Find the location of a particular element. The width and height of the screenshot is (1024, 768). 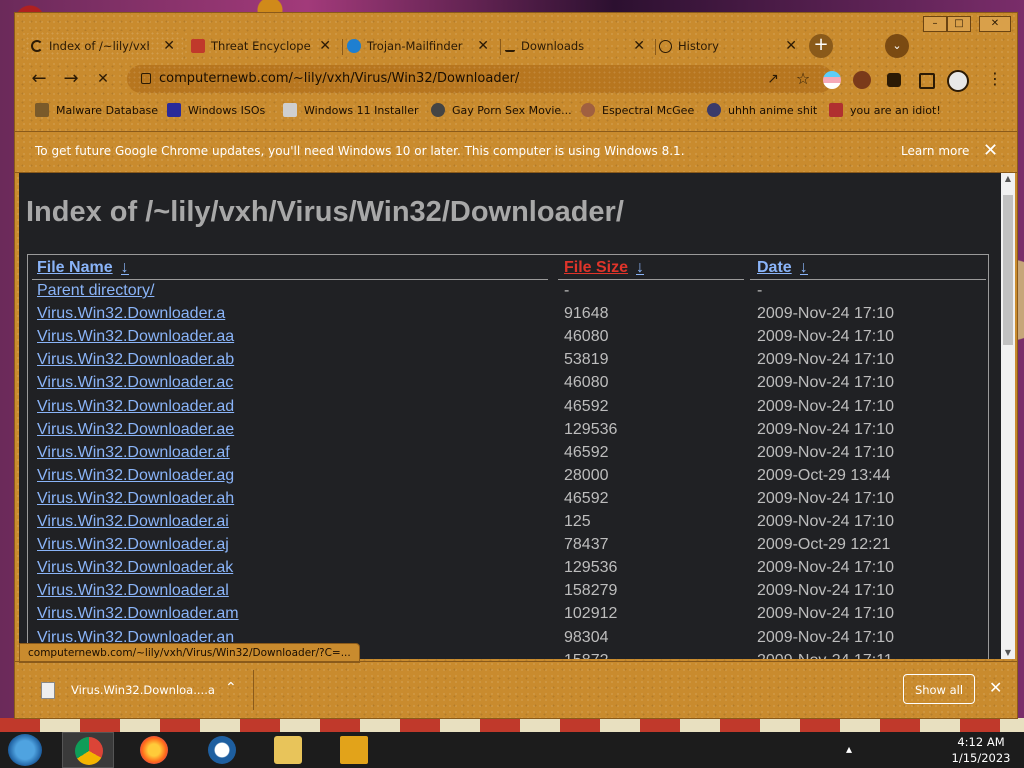

taskbar-file-explorer is located at coordinates (288, 750).